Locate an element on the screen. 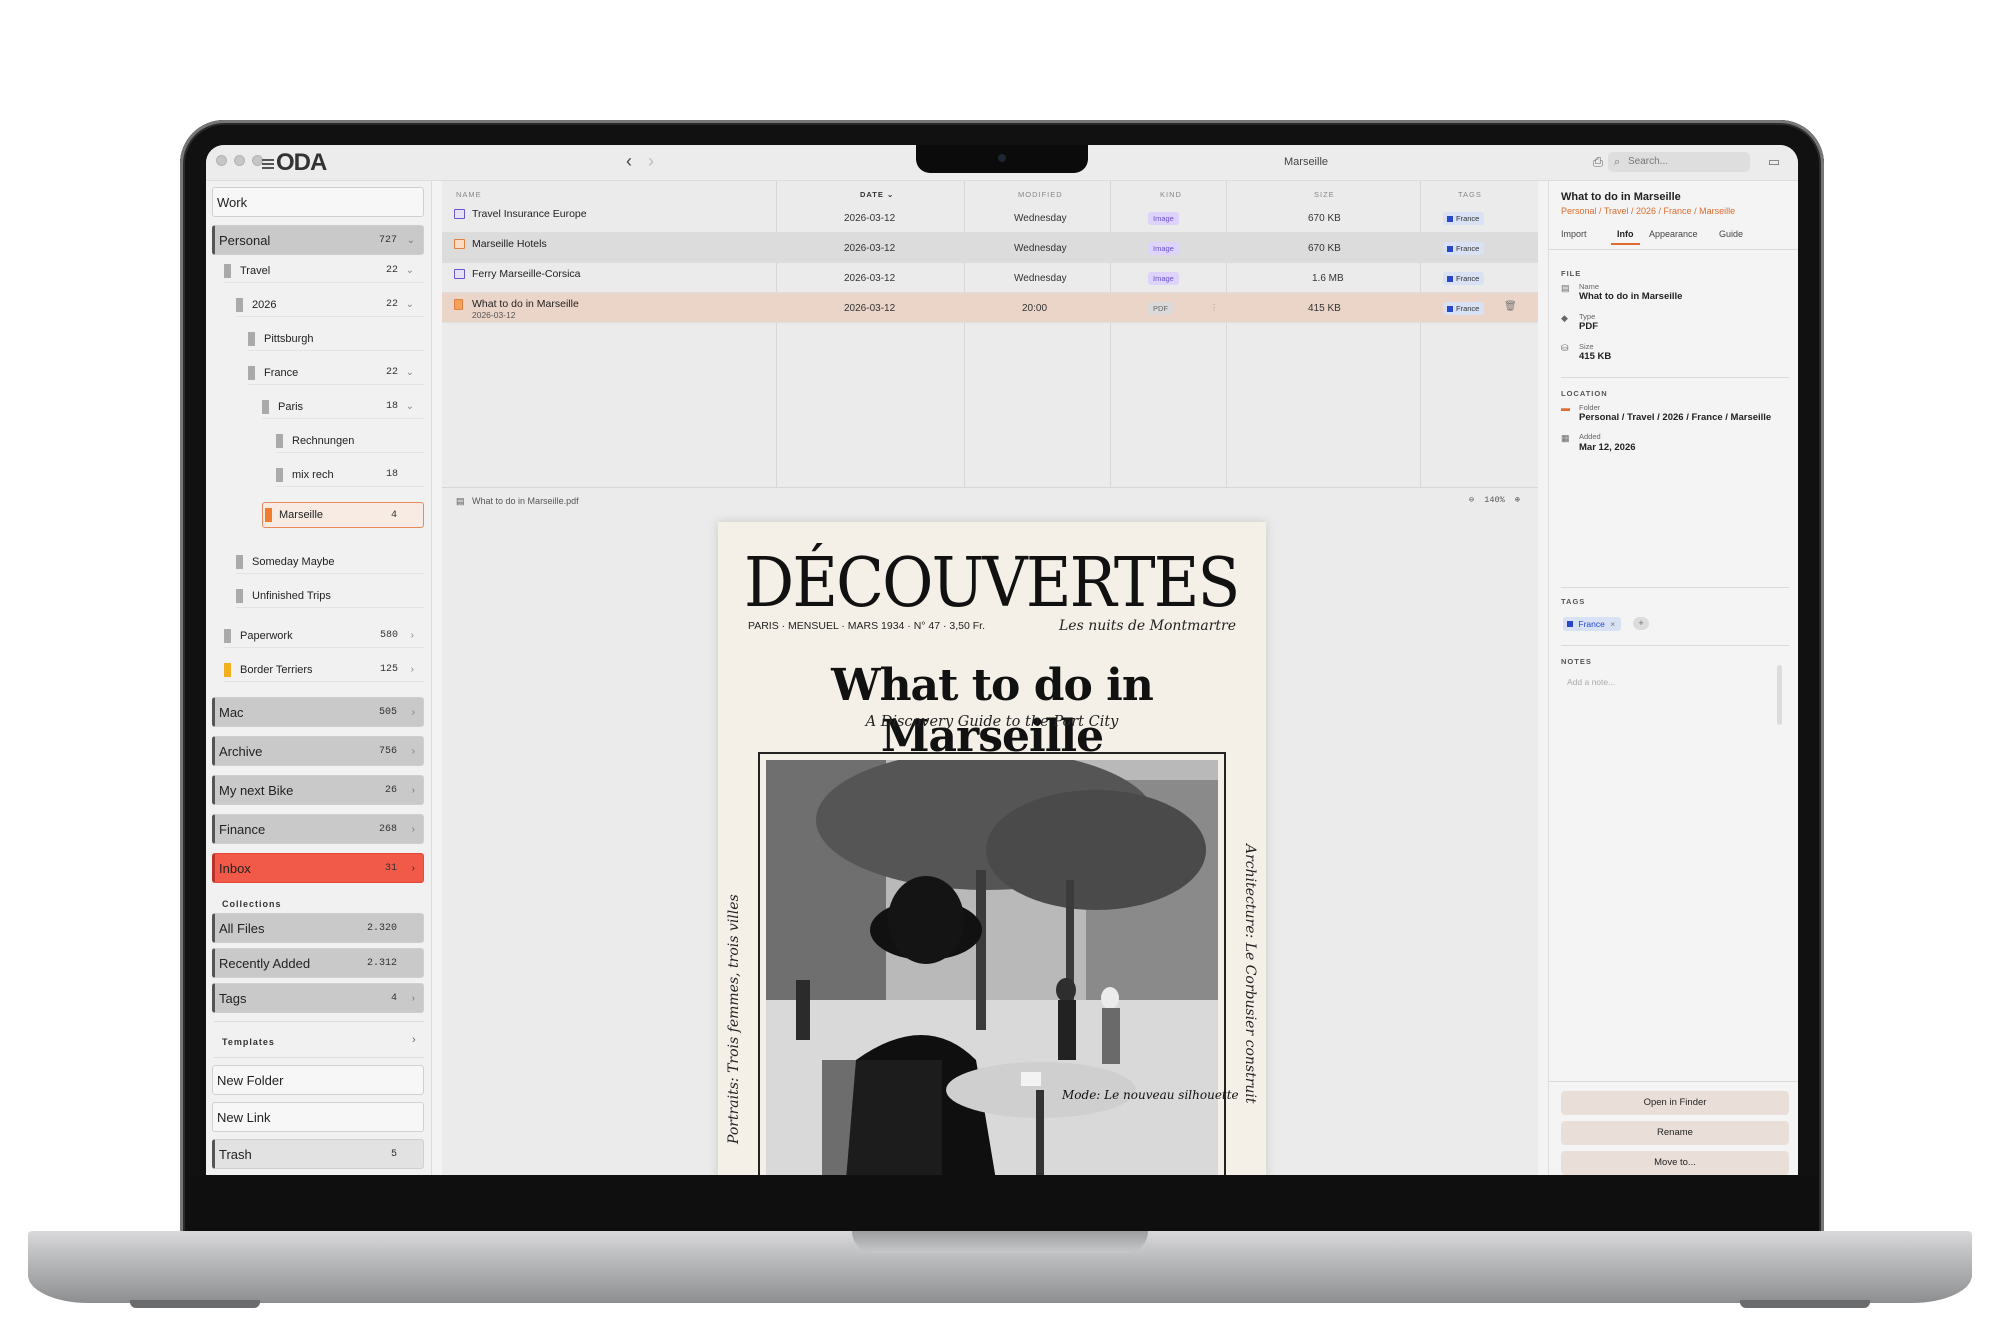 The image size is (2000, 1318). zoom-out-icon: ⊖ is located at coordinates (1471, 500).